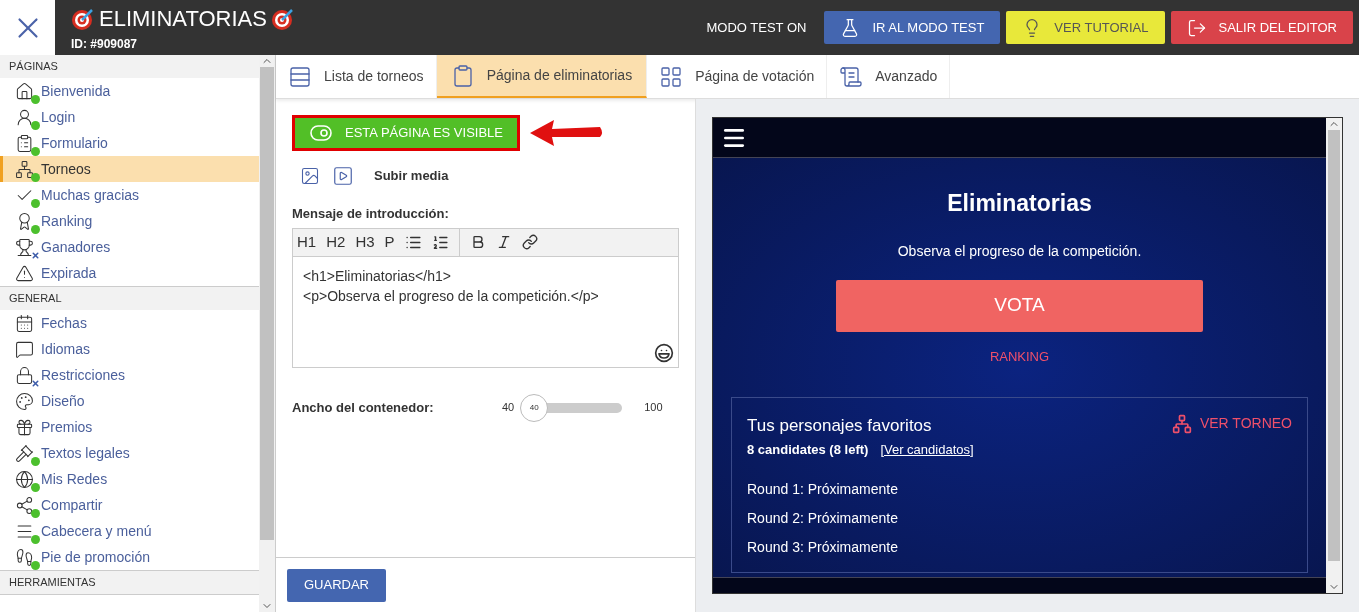  Describe the element at coordinates (24, 91) in the screenshot. I see `house-icon` at that location.